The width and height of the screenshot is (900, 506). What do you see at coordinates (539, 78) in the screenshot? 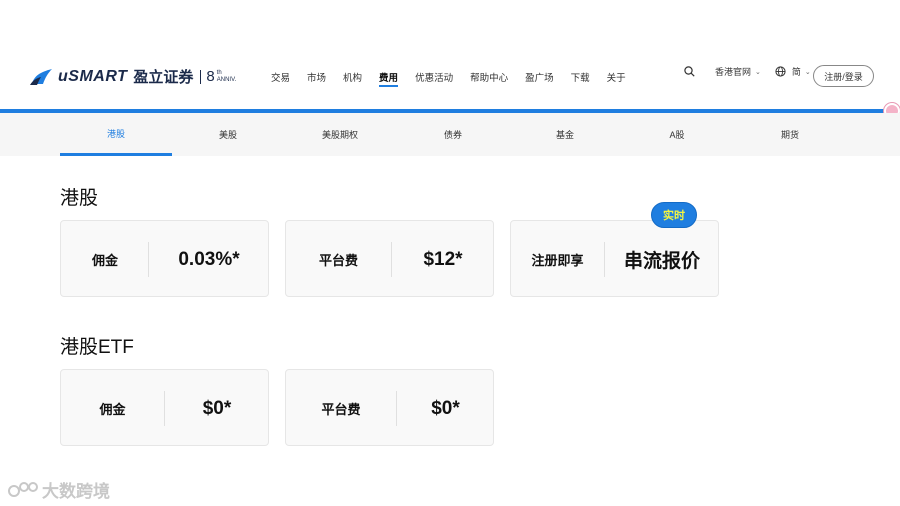
I see `nav-item-square: 盈广场` at bounding box center [539, 78].